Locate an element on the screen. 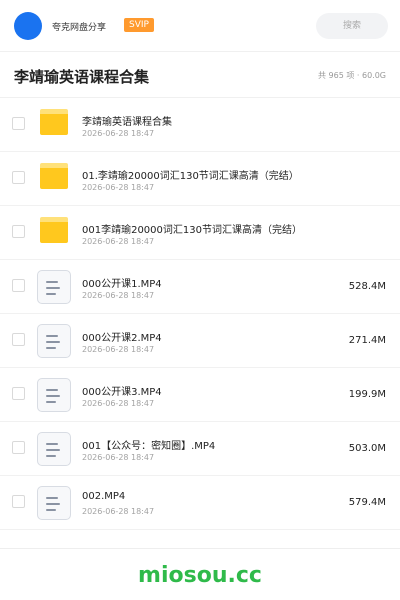  site-watermark: miosou.cc is located at coordinates (200, 575).